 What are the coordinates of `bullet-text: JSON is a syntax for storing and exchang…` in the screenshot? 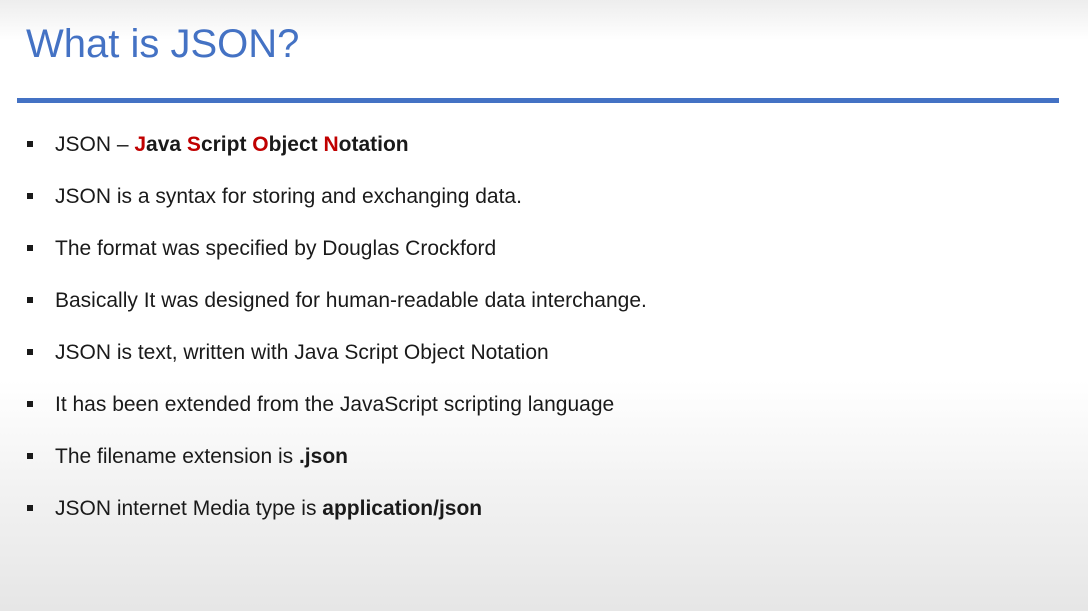 It's located at (288, 196).